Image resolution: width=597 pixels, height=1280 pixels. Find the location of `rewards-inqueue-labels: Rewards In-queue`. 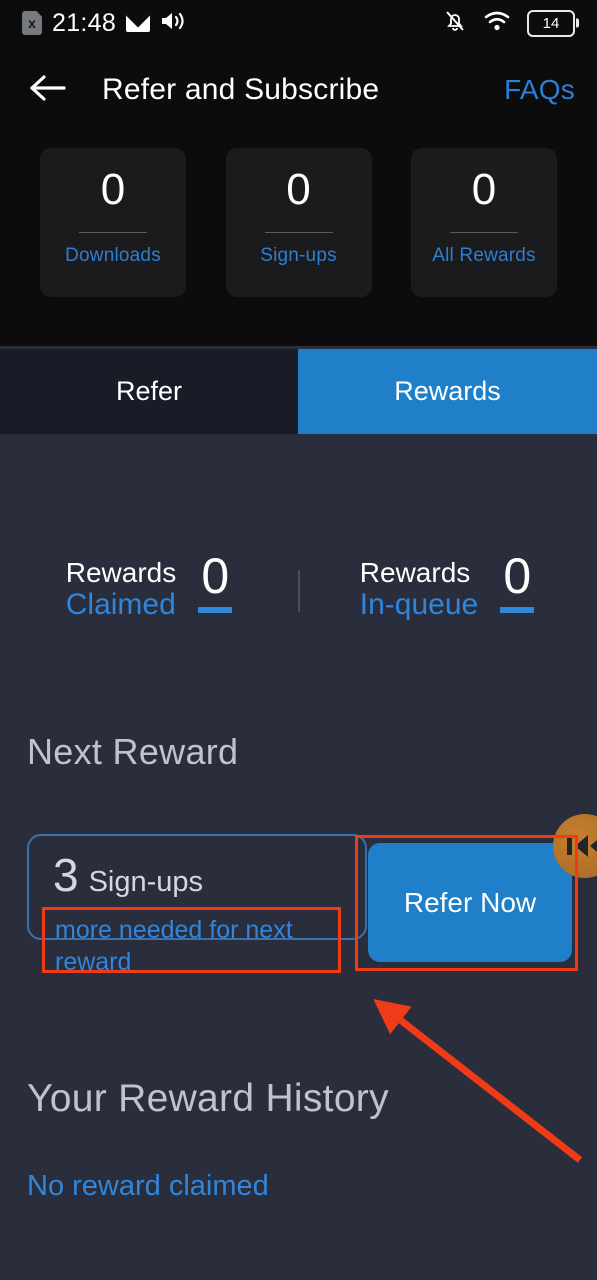

rewards-inqueue-labels: Rewards In-queue is located at coordinates (419, 589).